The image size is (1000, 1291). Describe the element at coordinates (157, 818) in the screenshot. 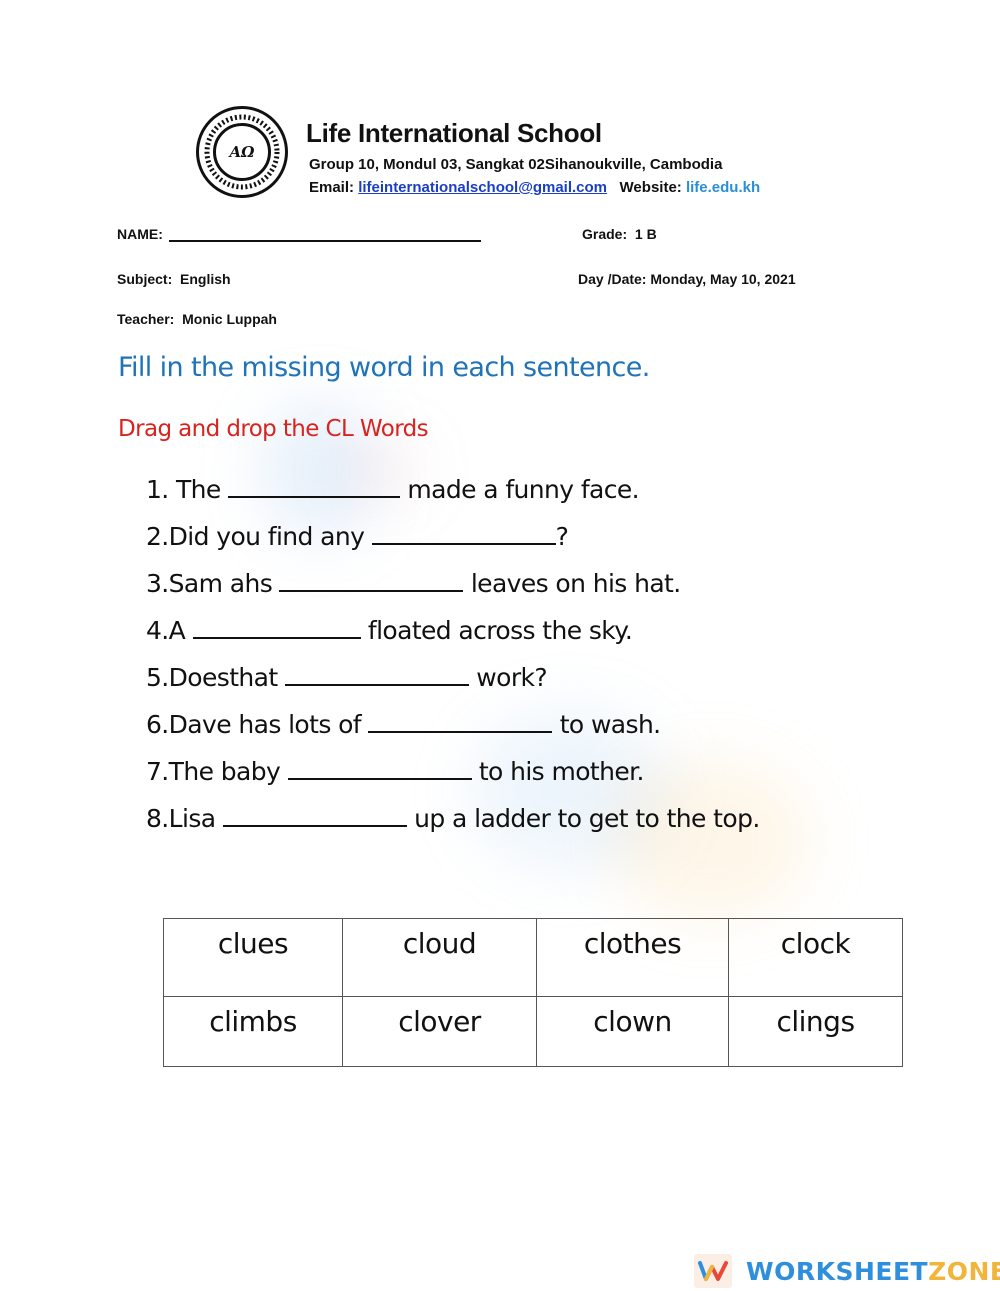

I see `sentence-number: 8.` at that location.